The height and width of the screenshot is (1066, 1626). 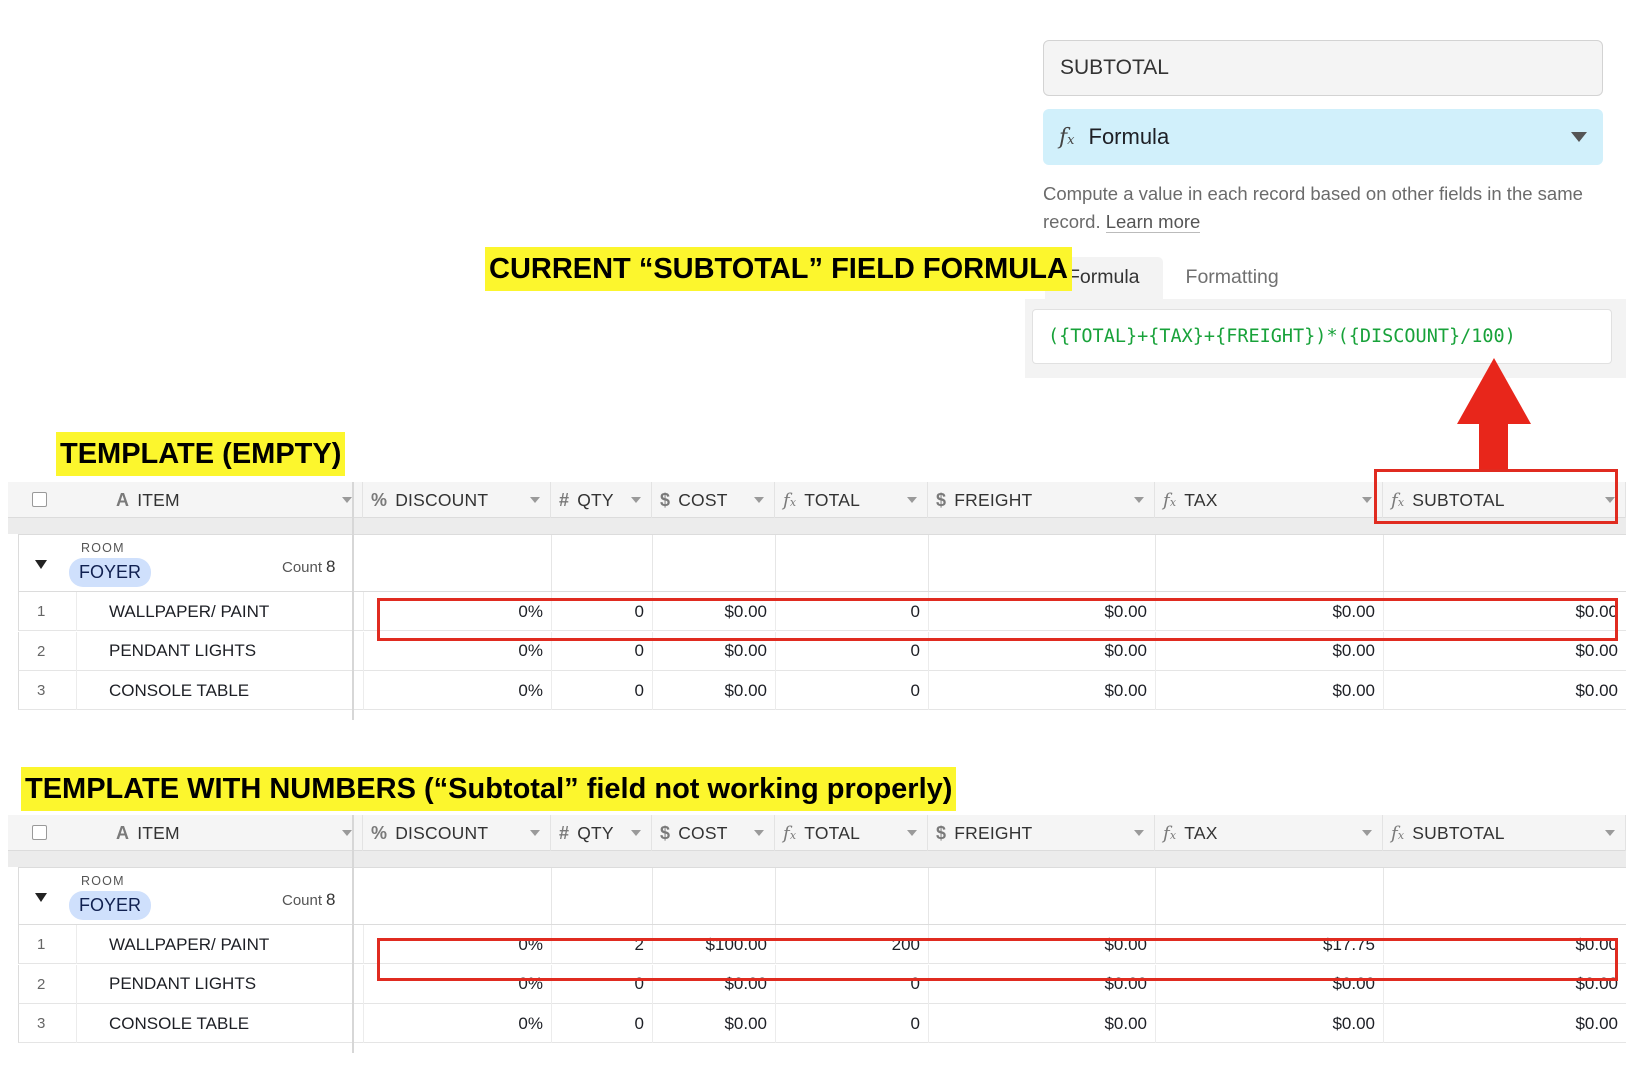 I want to click on column-header-label: DISCOUNT, so click(x=442, y=499).